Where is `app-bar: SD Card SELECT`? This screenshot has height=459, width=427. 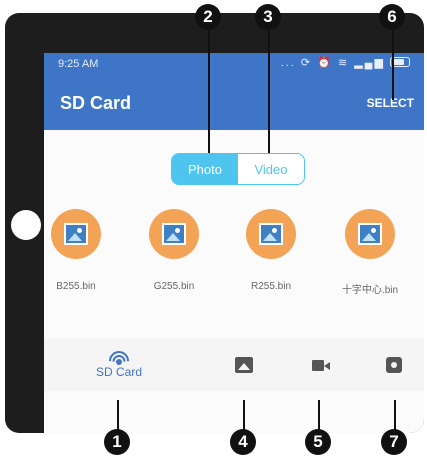 app-bar: SD Card SELECT is located at coordinates (234, 102).